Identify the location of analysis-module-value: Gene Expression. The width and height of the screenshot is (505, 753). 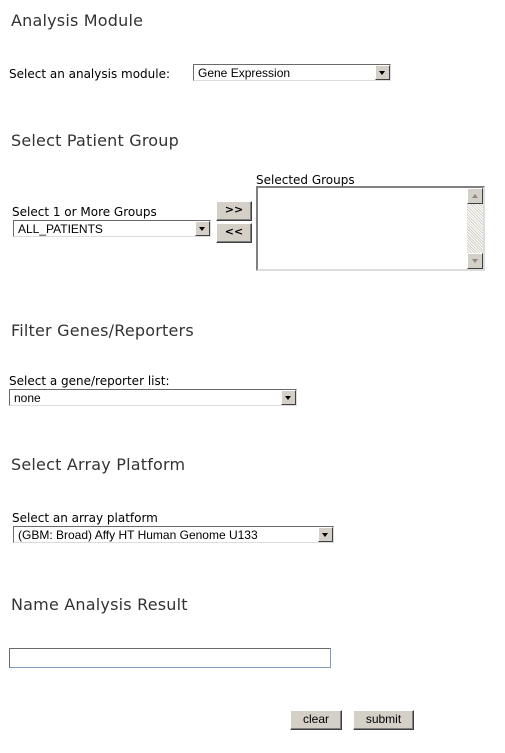
(244, 73).